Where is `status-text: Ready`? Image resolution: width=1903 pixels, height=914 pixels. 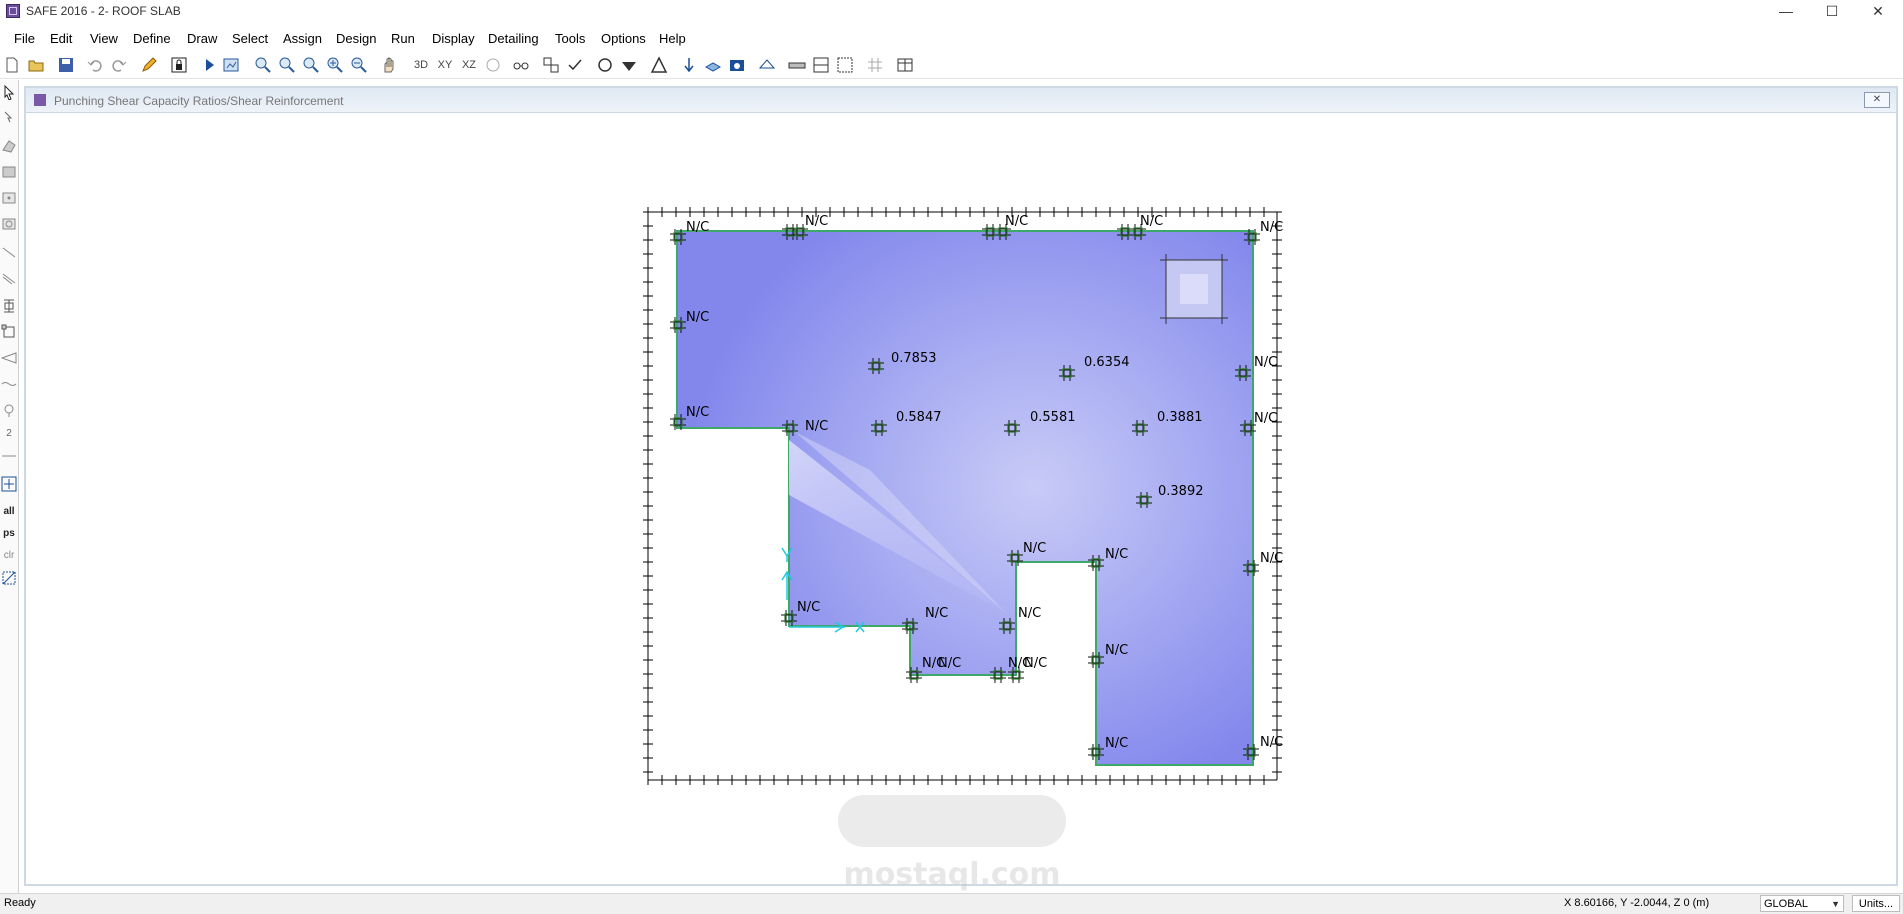
status-text: Ready is located at coordinates (20, 903).